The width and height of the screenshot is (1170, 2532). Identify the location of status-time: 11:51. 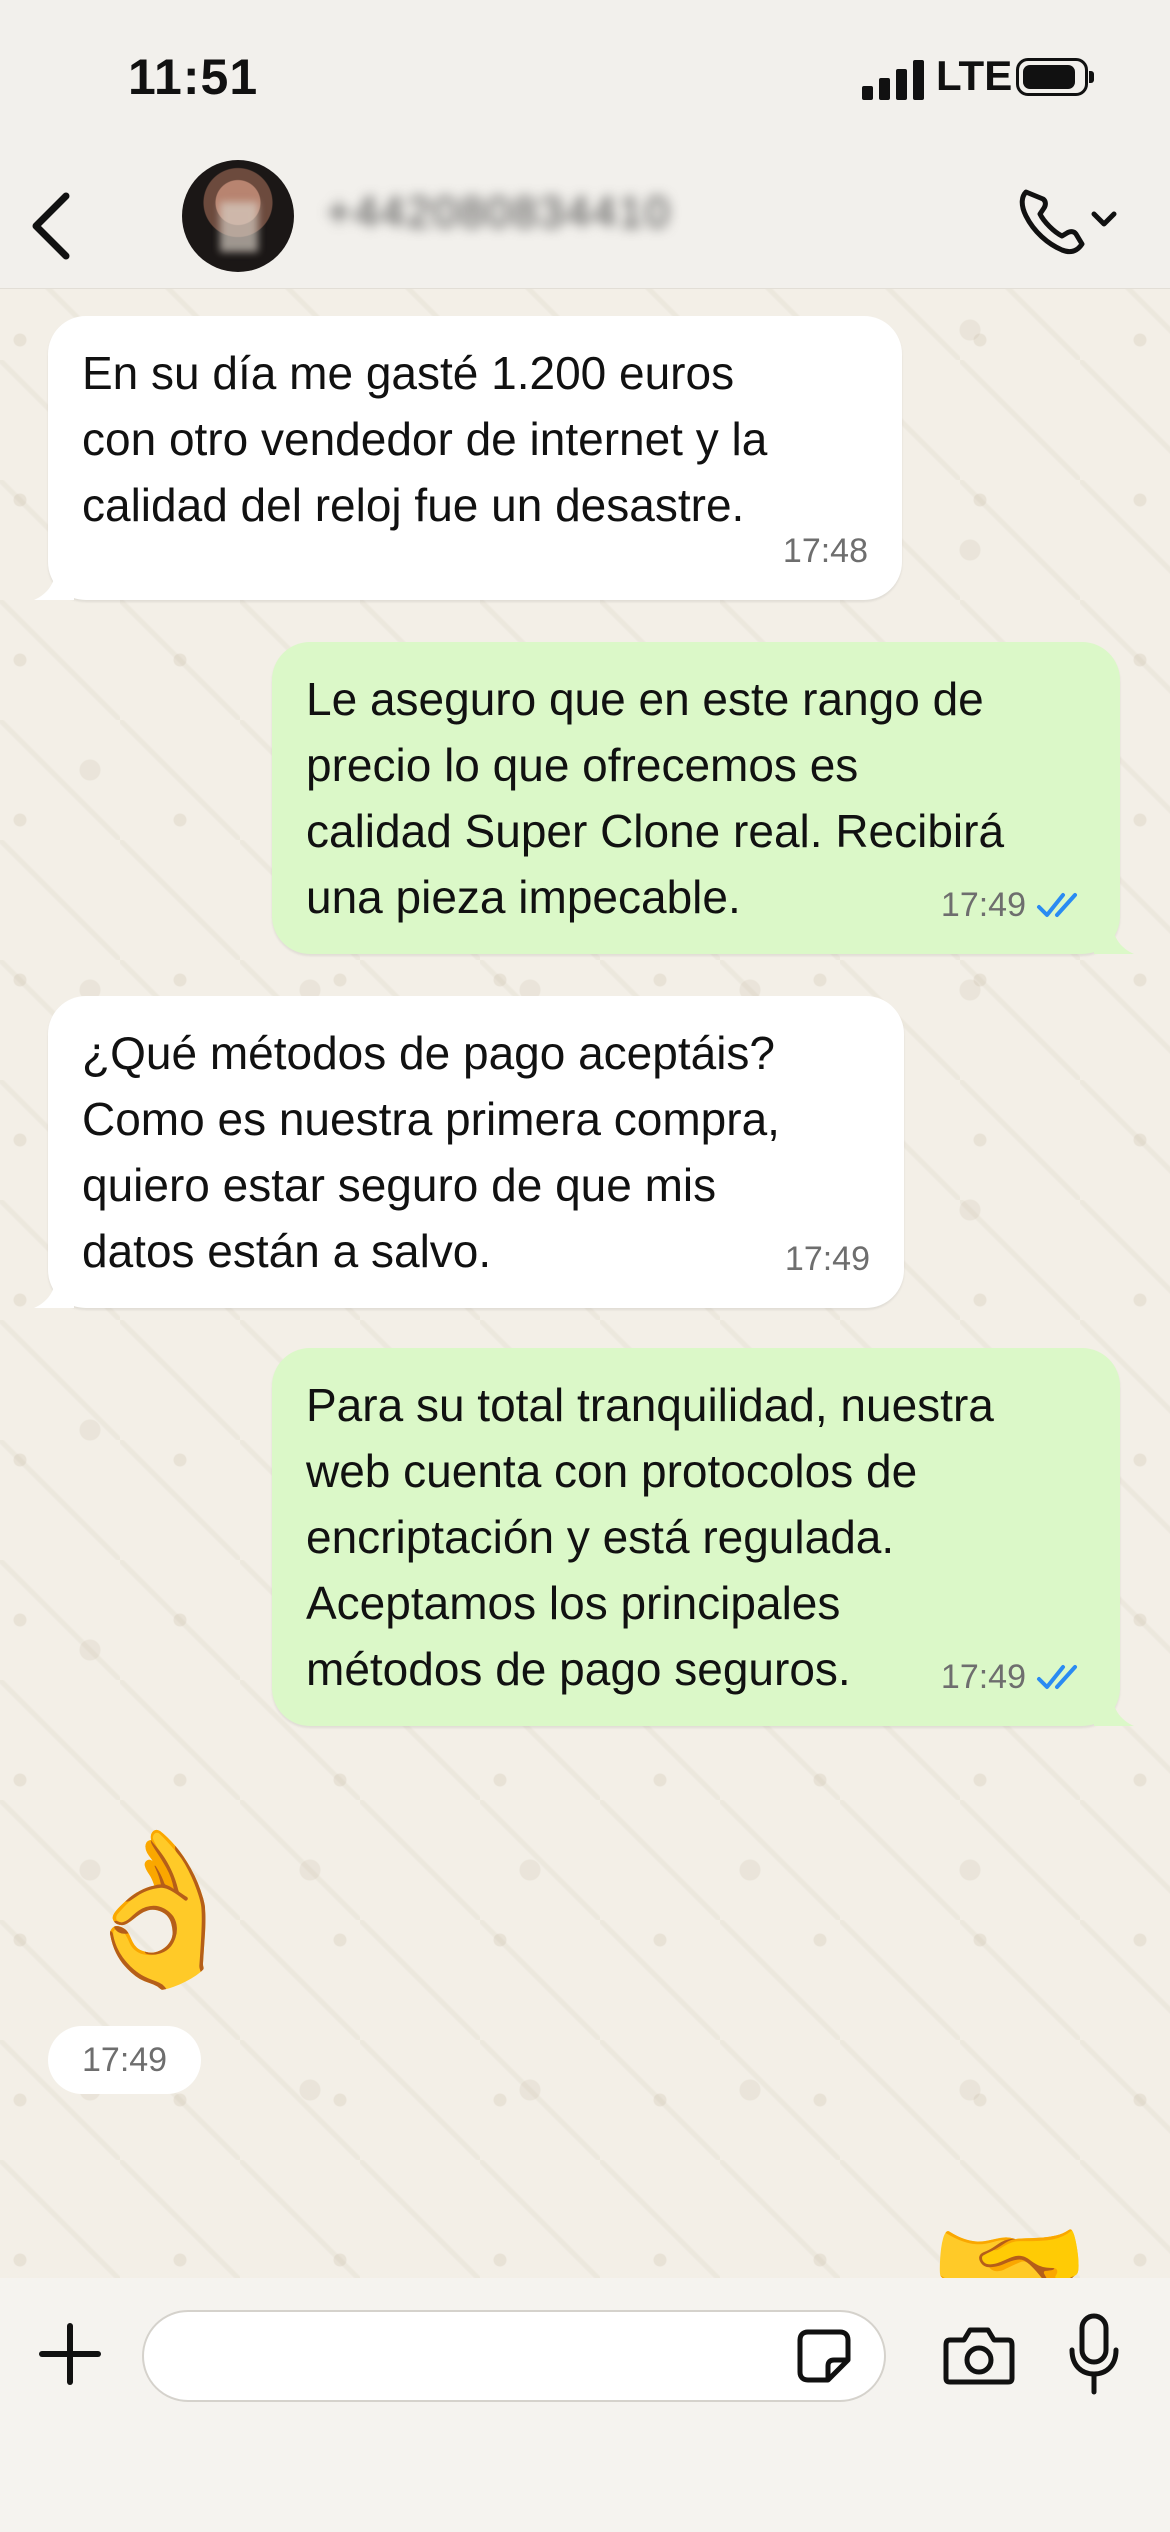
(193, 77).